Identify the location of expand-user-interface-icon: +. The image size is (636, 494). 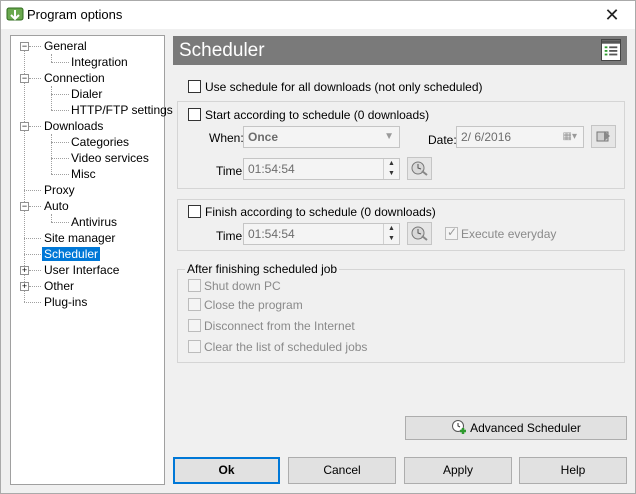
(24, 270).